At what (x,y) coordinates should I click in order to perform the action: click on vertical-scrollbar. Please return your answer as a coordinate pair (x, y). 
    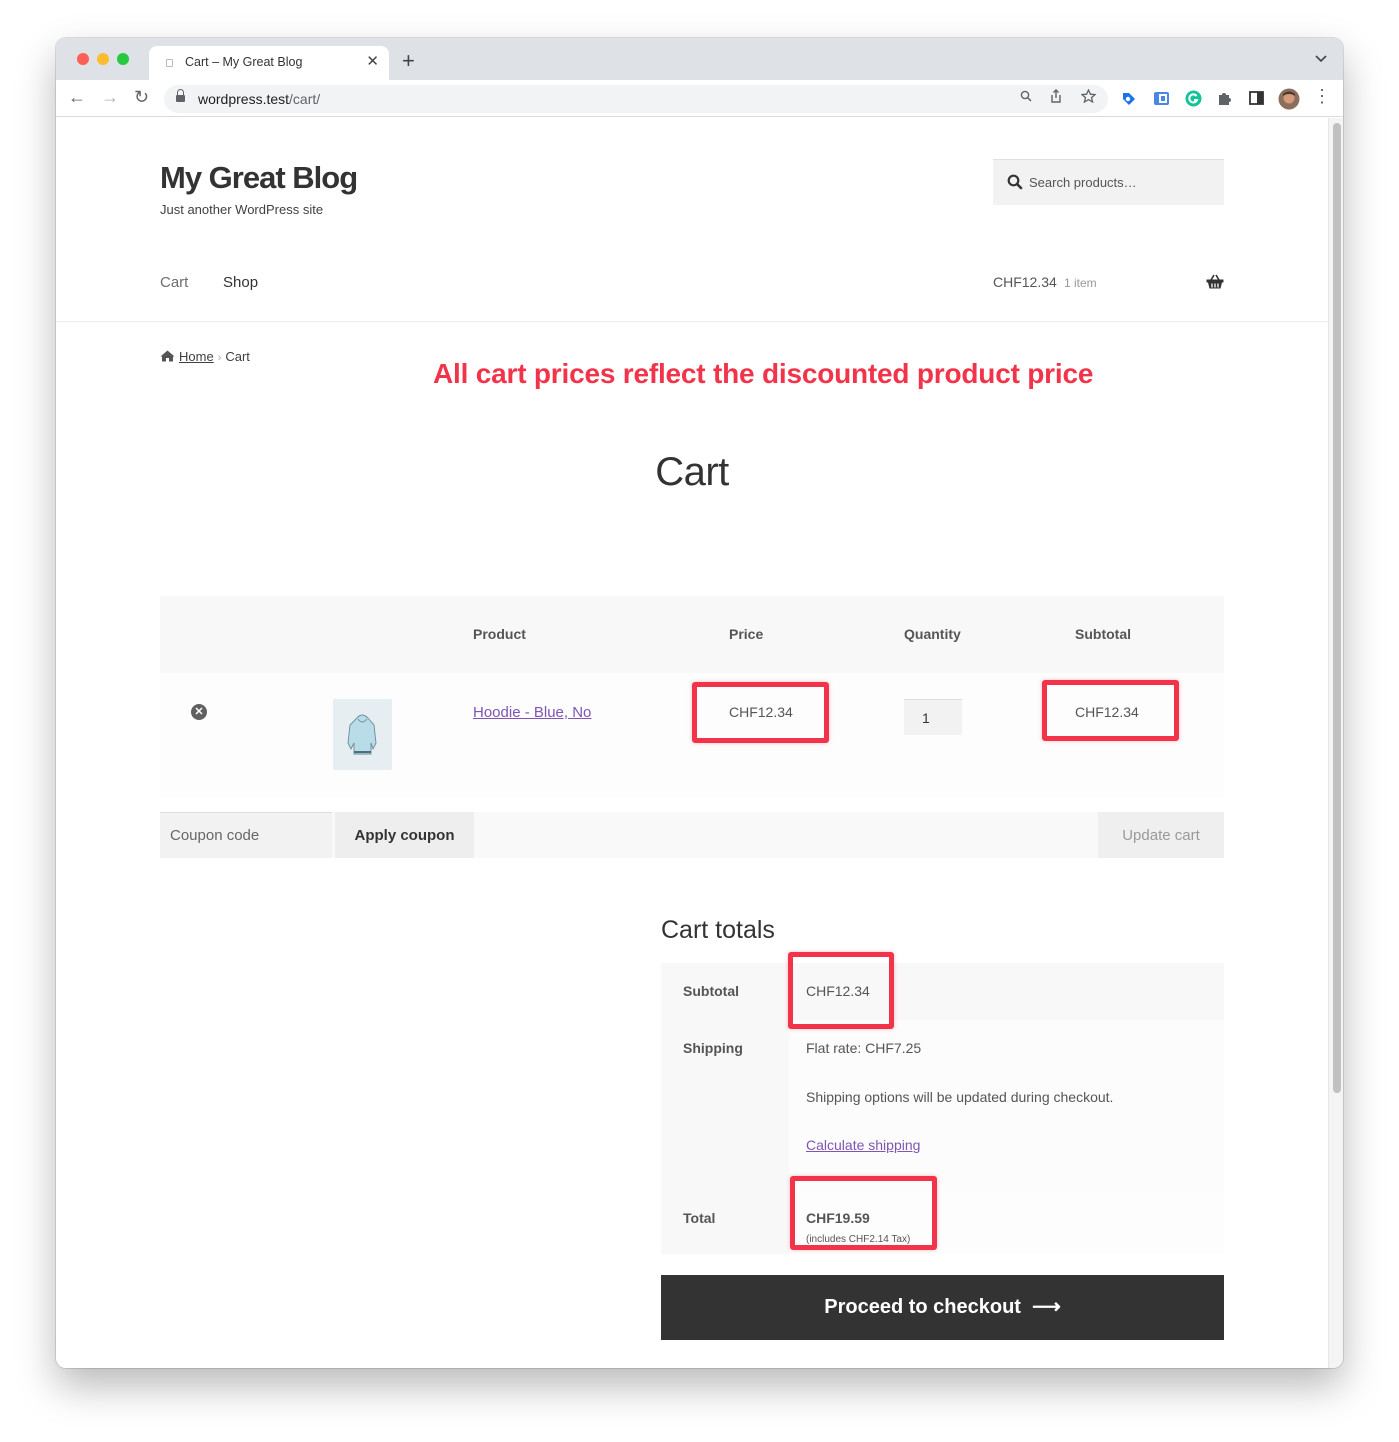
    Looking at the image, I should click on (1335, 743).